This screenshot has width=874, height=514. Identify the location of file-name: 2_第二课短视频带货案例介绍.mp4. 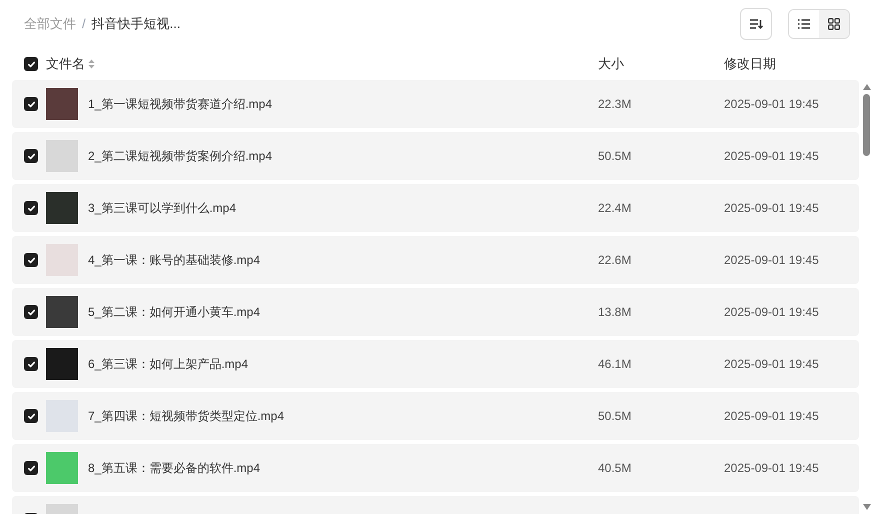
(181, 156).